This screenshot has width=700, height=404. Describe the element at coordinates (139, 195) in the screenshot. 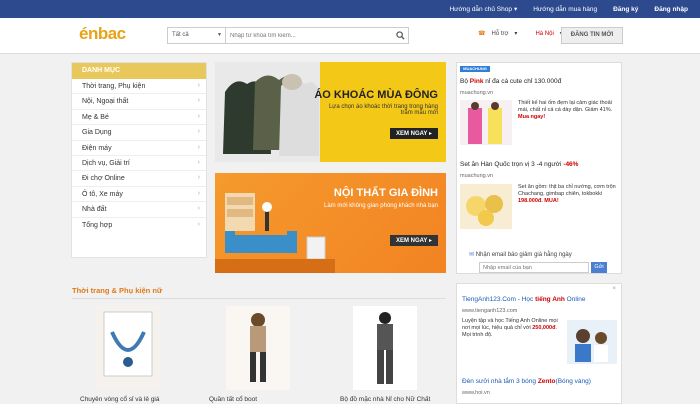

I see `category-item-vehicles: Ô tô, Xe máy ›` at that location.